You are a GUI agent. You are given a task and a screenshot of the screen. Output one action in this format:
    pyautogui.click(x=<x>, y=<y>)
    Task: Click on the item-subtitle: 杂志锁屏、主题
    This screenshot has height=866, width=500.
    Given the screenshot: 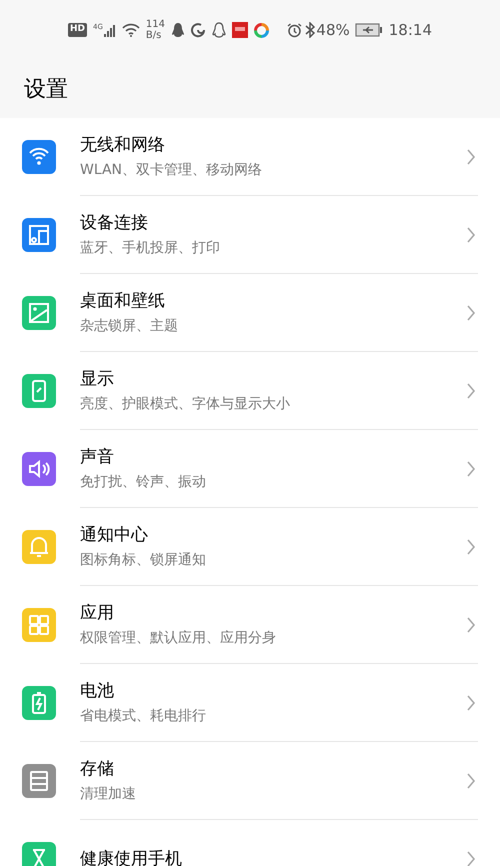 What is the action you would take?
    pyautogui.click(x=129, y=326)
    